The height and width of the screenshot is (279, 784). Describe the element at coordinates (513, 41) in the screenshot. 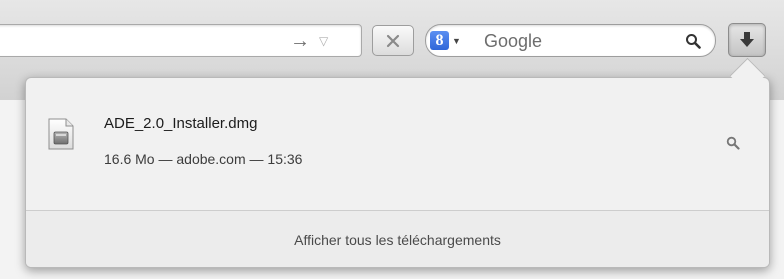

I see `search-placeholder: Google` at that location.